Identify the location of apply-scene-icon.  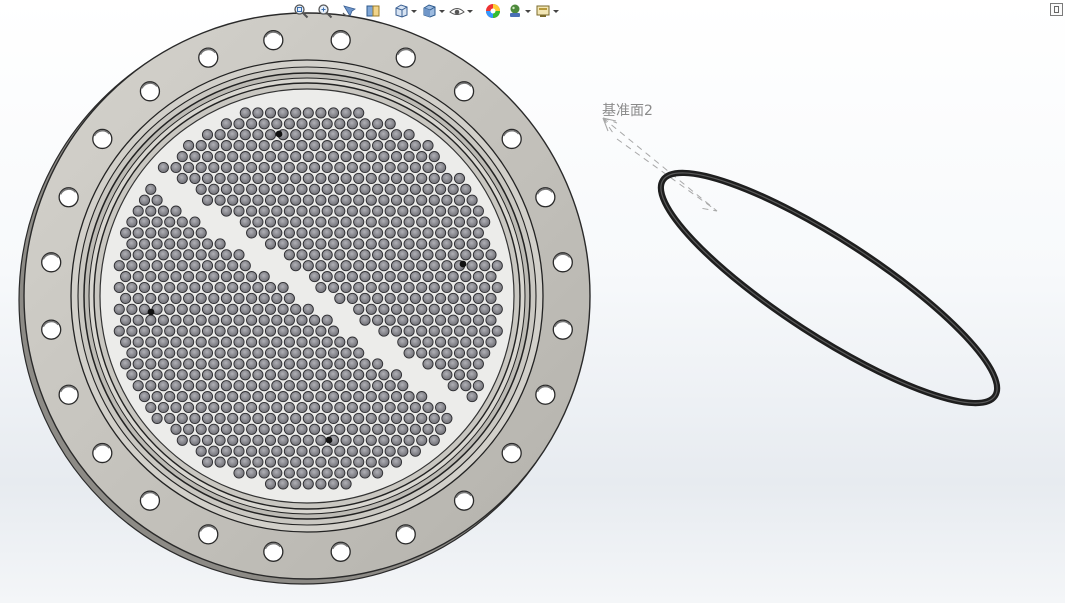
(515, 11).